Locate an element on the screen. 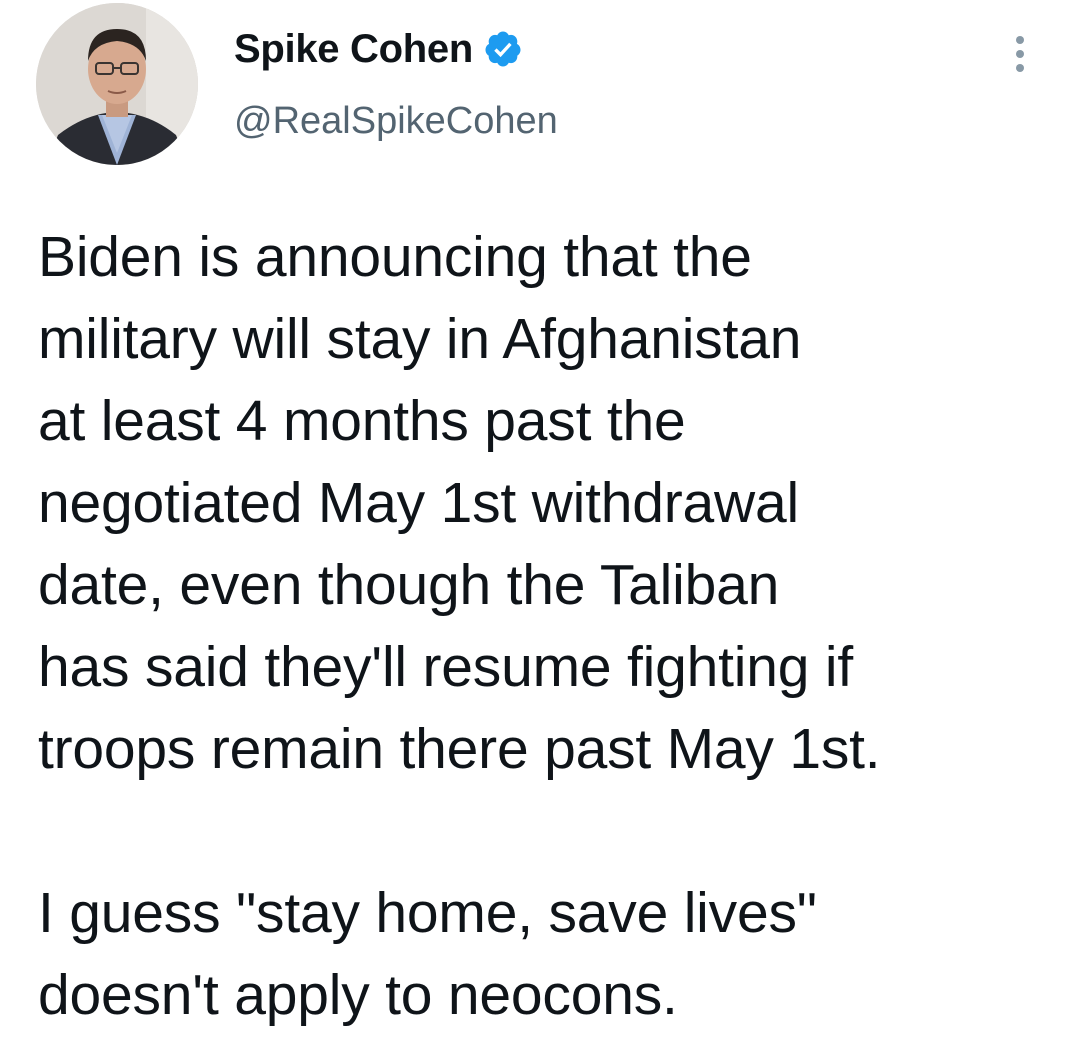 Image resolution: width=1080 pixels, height=1051 pixels. author-row: Spike Cohen is located at coordinates (378, 49).